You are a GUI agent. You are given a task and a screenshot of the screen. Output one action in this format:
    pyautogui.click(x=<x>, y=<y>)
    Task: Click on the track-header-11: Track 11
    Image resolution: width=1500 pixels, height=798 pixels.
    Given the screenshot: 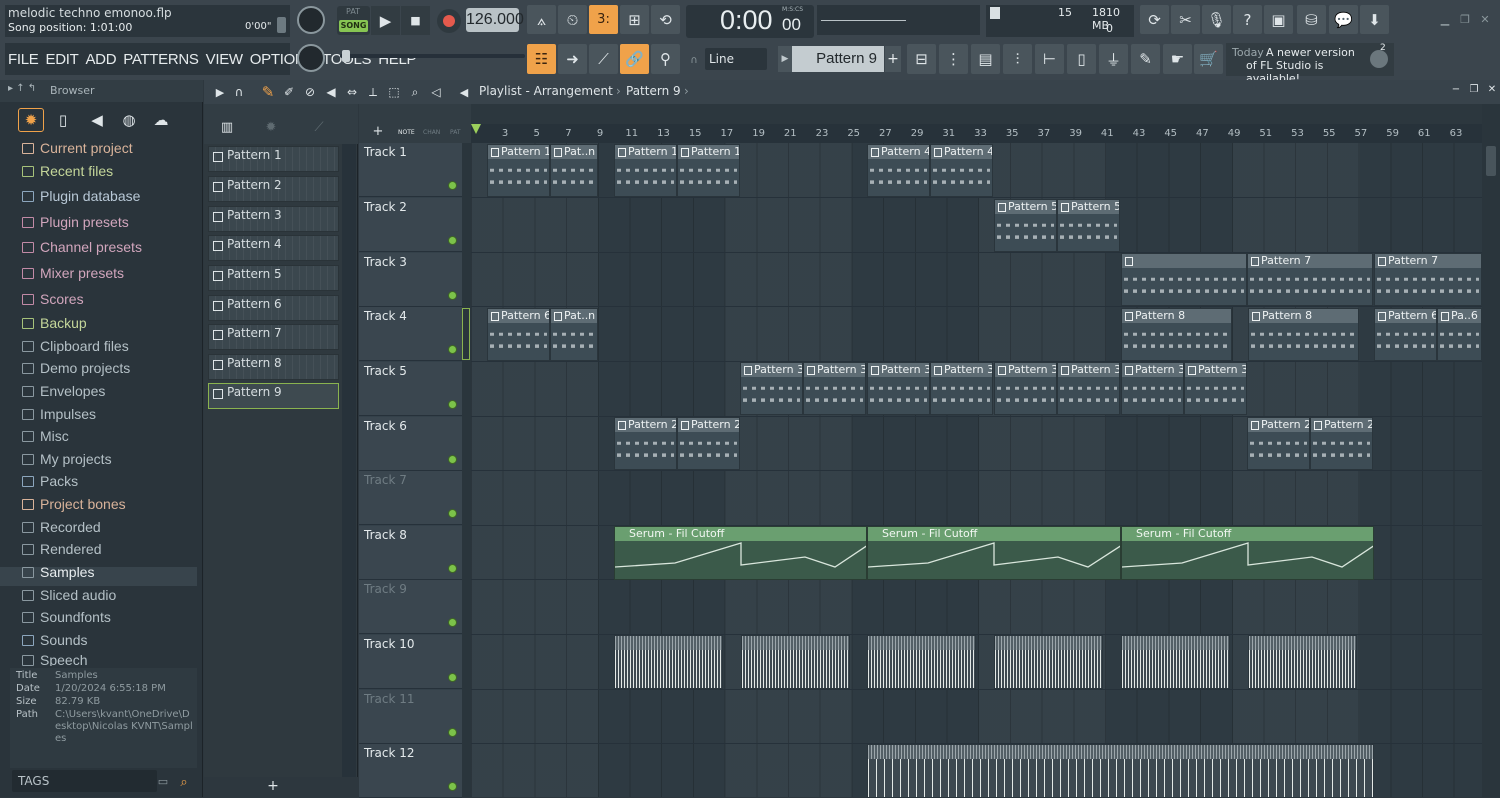 What is the action you would take?
    pyautogui.click(x=410, y=717)
    